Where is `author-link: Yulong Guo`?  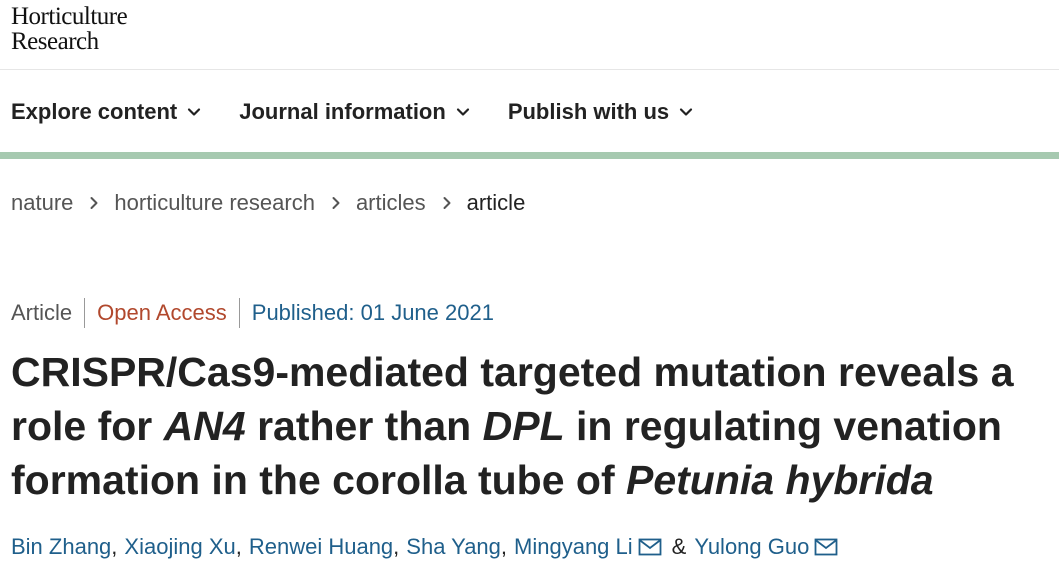
author-link: Yulong Guo is located at coordinates (751, 547).